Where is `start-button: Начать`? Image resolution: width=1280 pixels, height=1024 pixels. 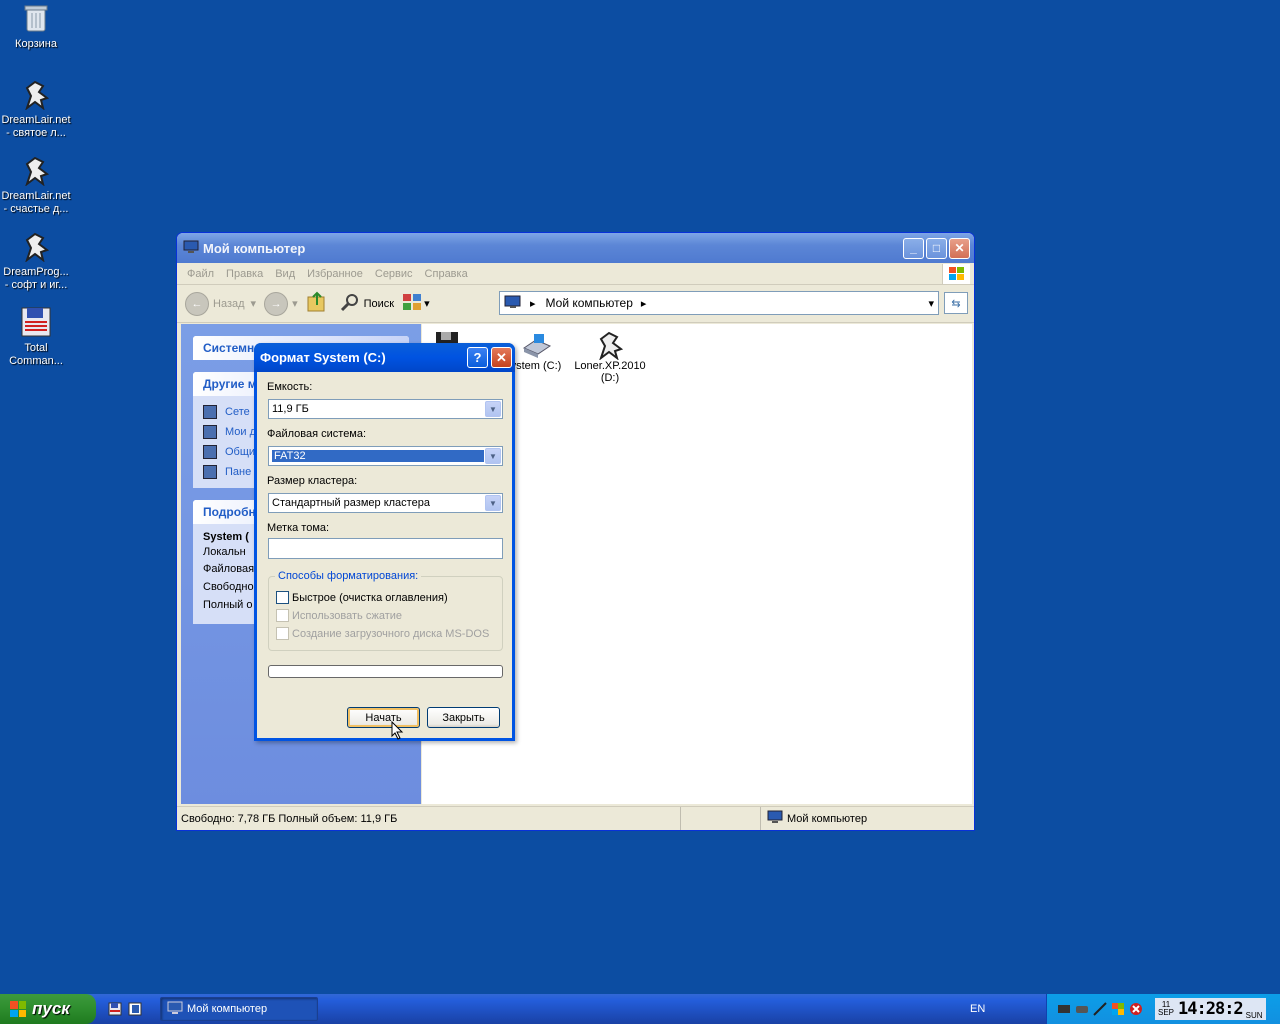 start-button: Начать is located at coordinates (383, 717).